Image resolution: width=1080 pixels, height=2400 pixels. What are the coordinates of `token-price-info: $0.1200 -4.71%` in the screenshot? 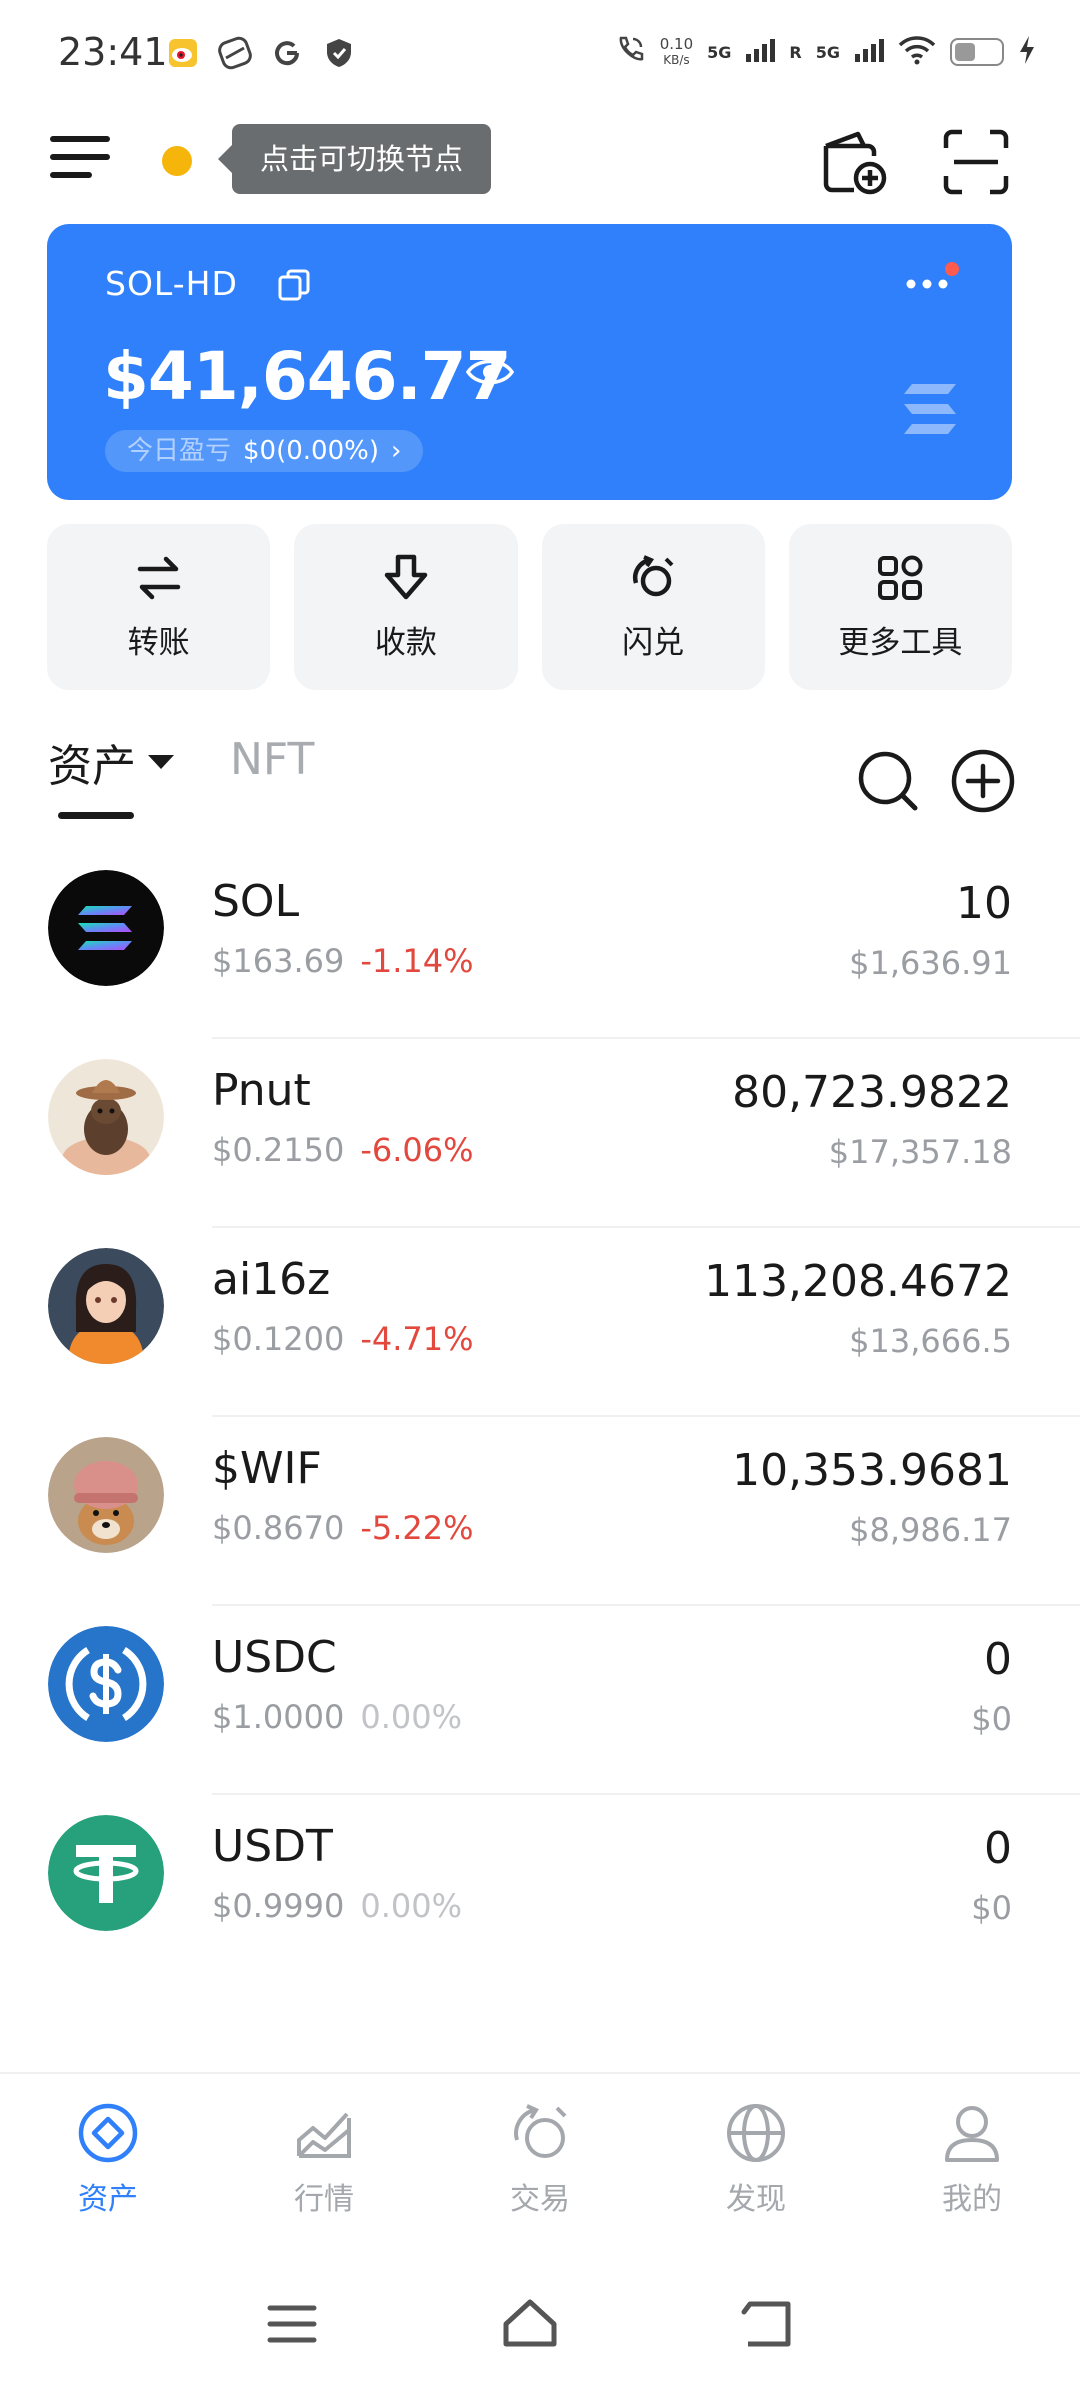 It's located at (343, 1339).